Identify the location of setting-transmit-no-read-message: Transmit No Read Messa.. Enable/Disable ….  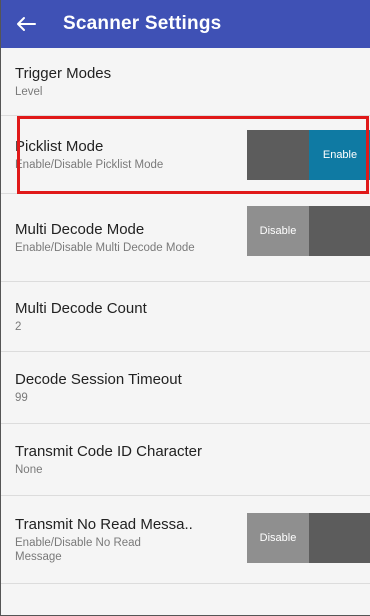
(185, 540).